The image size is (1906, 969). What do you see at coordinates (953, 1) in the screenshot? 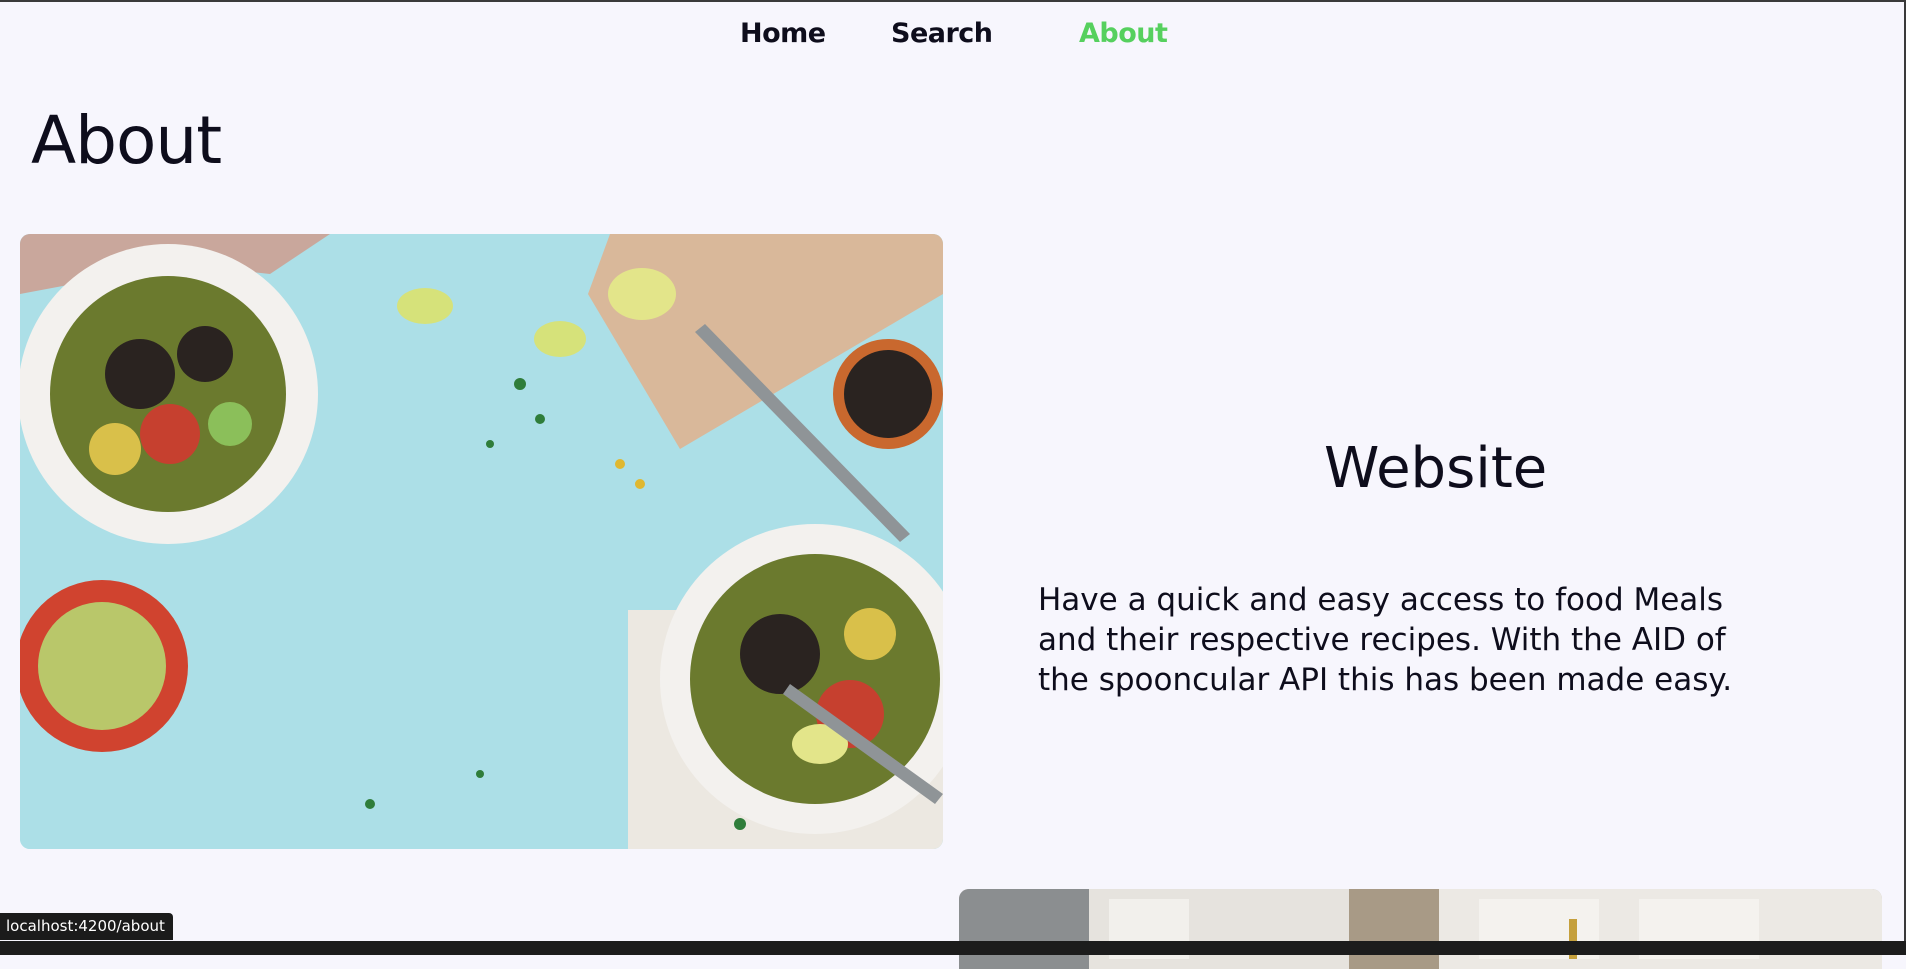
I see `window-top-border` at bounding box center [953, 1].